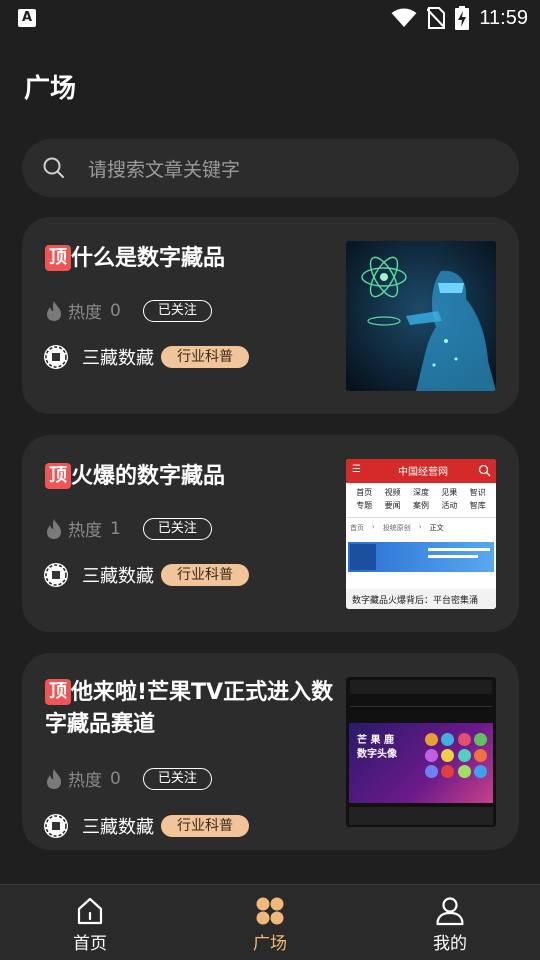 The width and height of the screenshot is (540, 960). What do you see at coordinates (270, 168) in the screenshot?
I see `search-bar: 请搜索文章关键字` at bounding box center [270, 168].